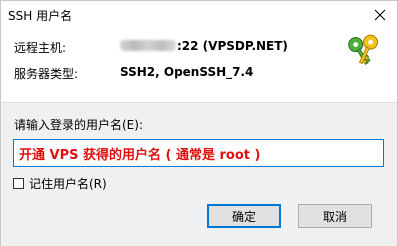 Image resolution: width=398 pixels, height=246 pixels. I want to click on close-icon, so click(380, 15).